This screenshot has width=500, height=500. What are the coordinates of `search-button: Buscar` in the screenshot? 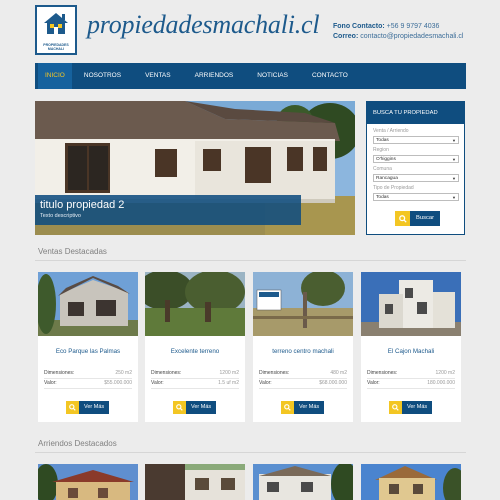 It's located at (418, 218).